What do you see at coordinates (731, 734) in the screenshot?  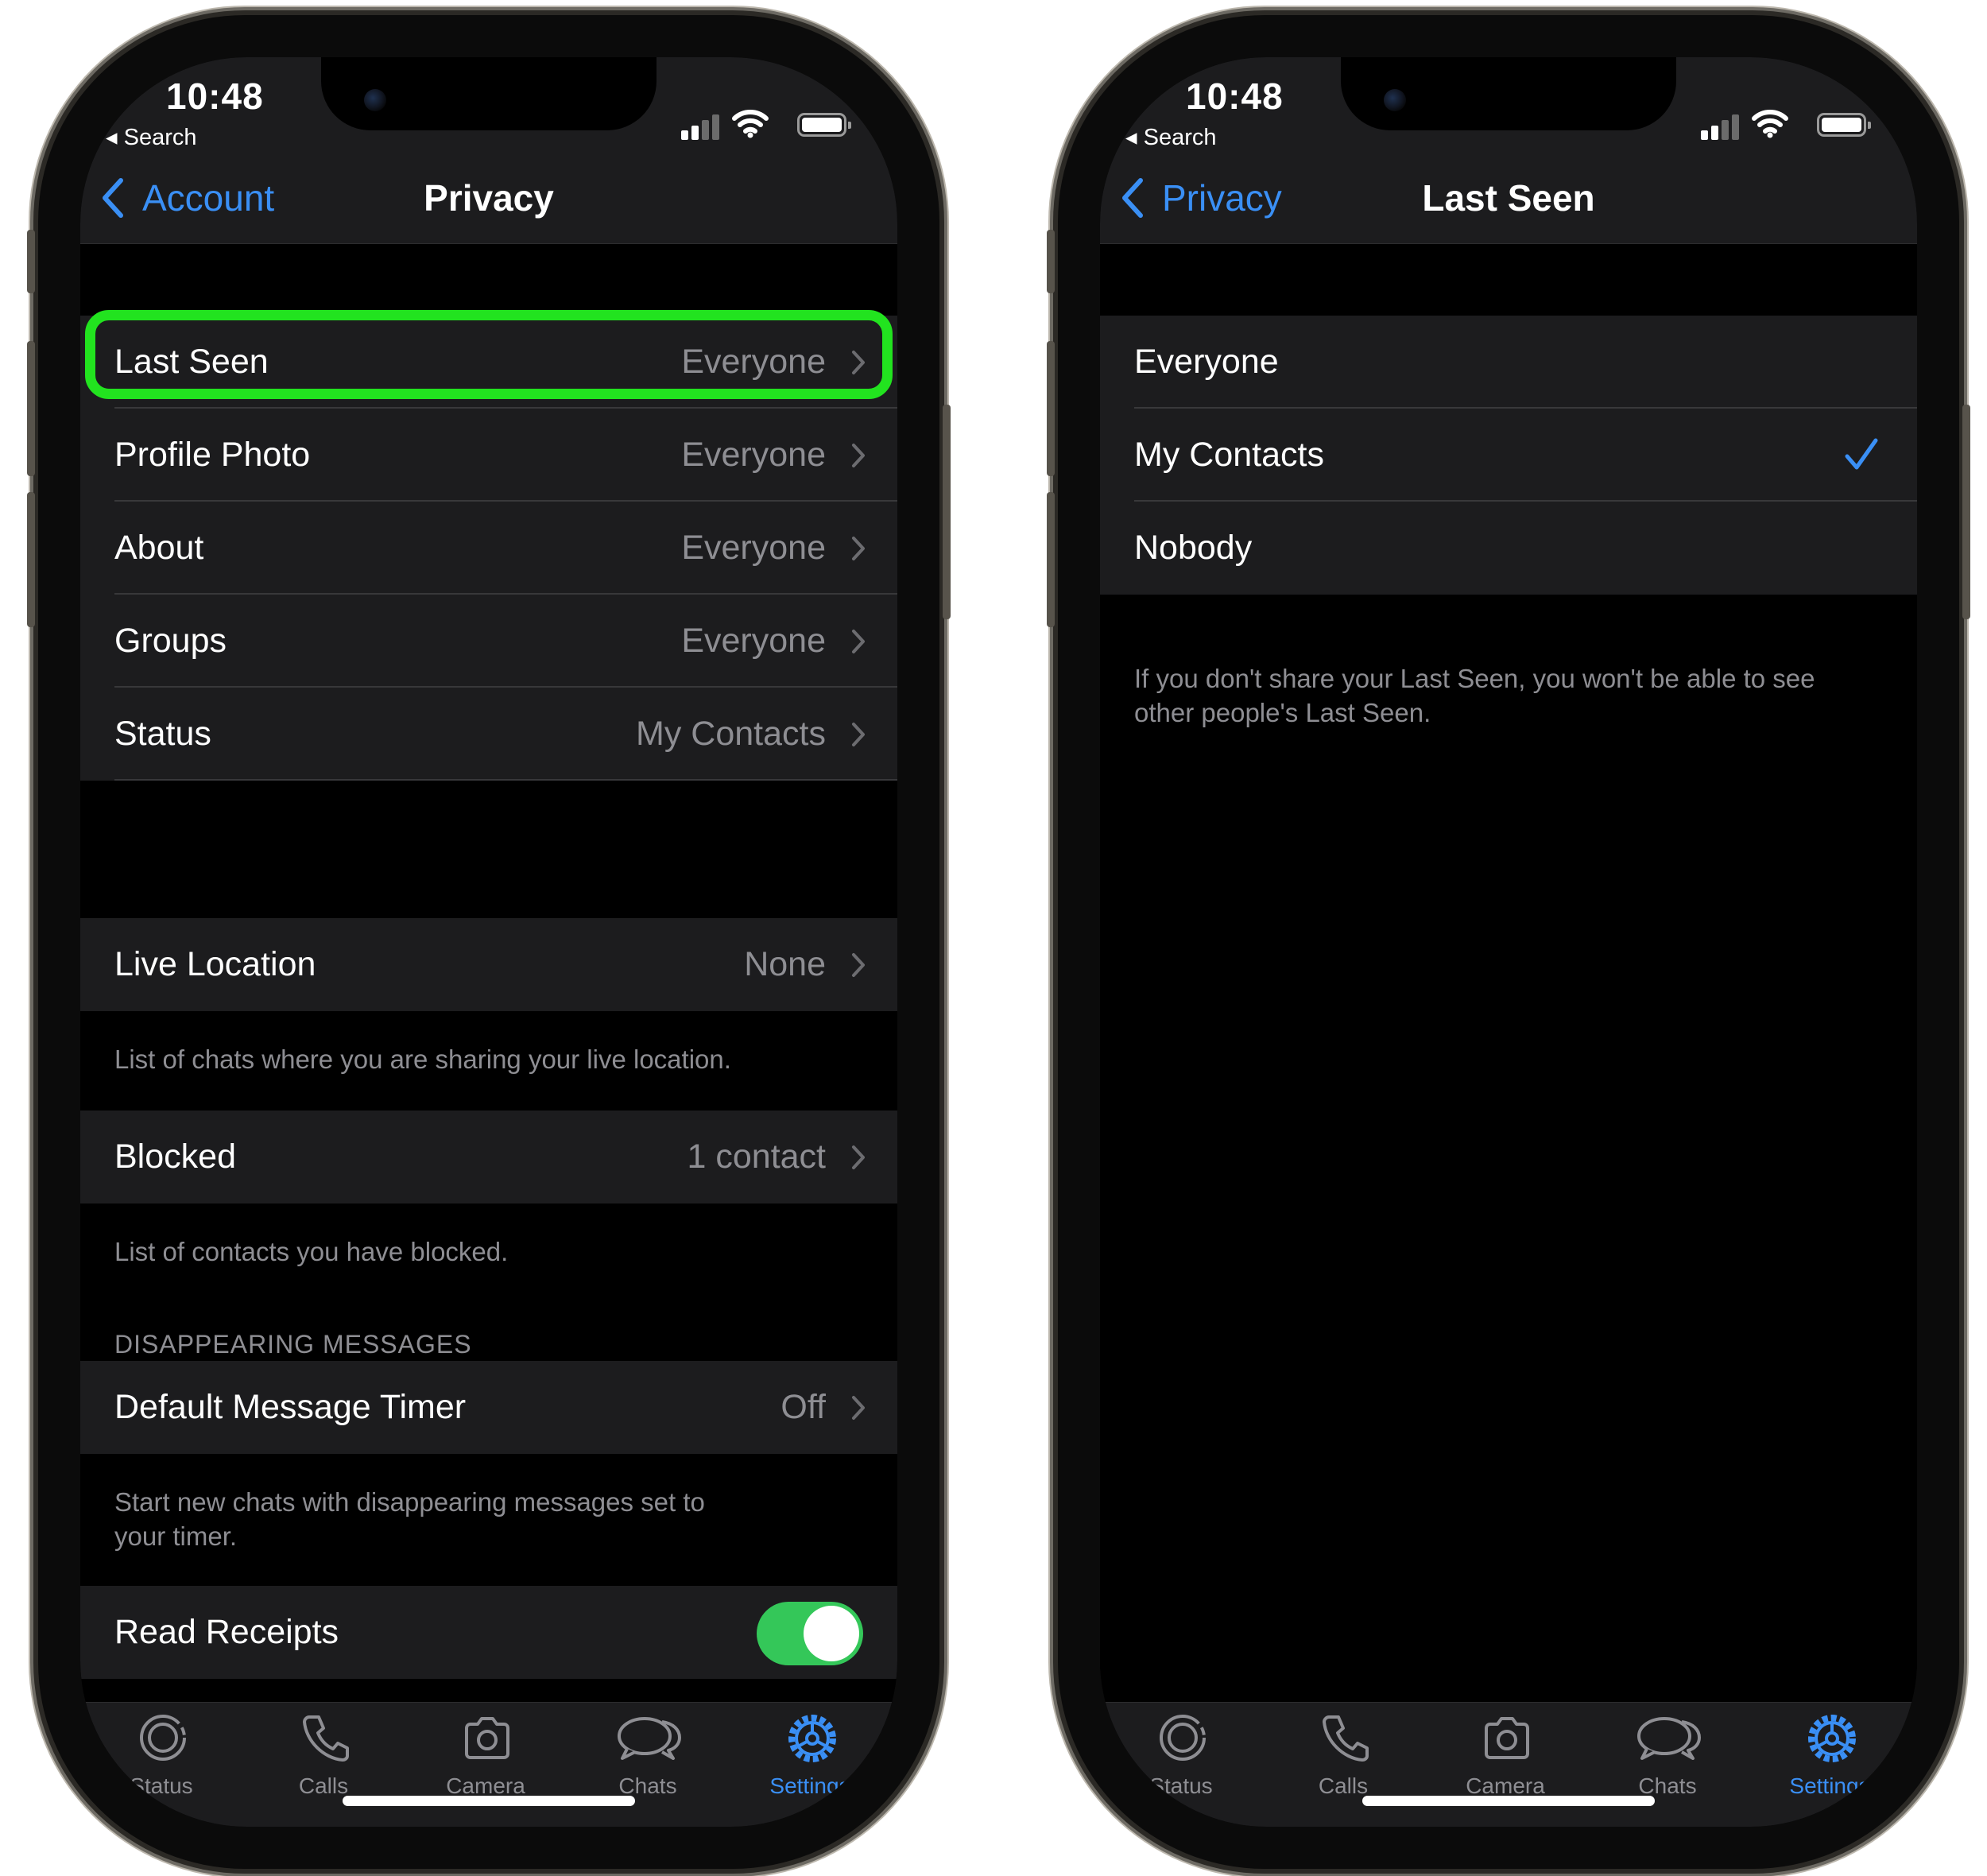 I see `row-value: My Contacts` at bounding box center [731, 734].